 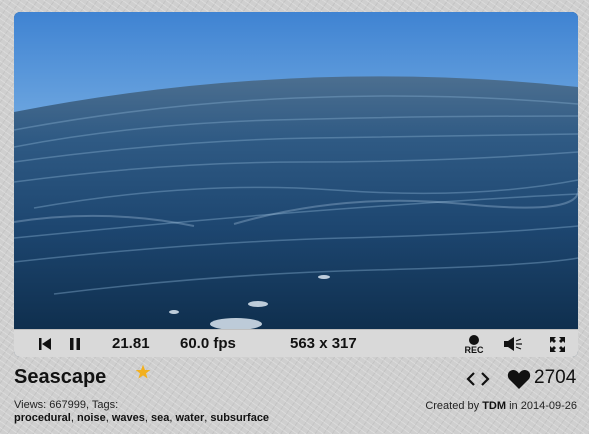 I want to click on created-in-label: in, so click(x=513, y=406).